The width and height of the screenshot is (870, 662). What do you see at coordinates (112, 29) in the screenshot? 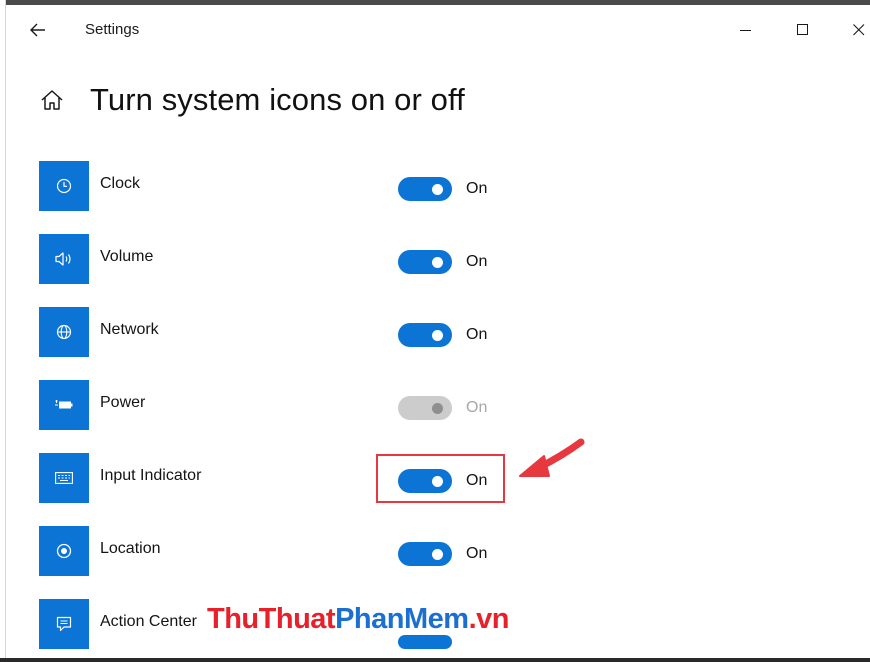
I see `window-title: Settings` at bounding box center [112, 29].